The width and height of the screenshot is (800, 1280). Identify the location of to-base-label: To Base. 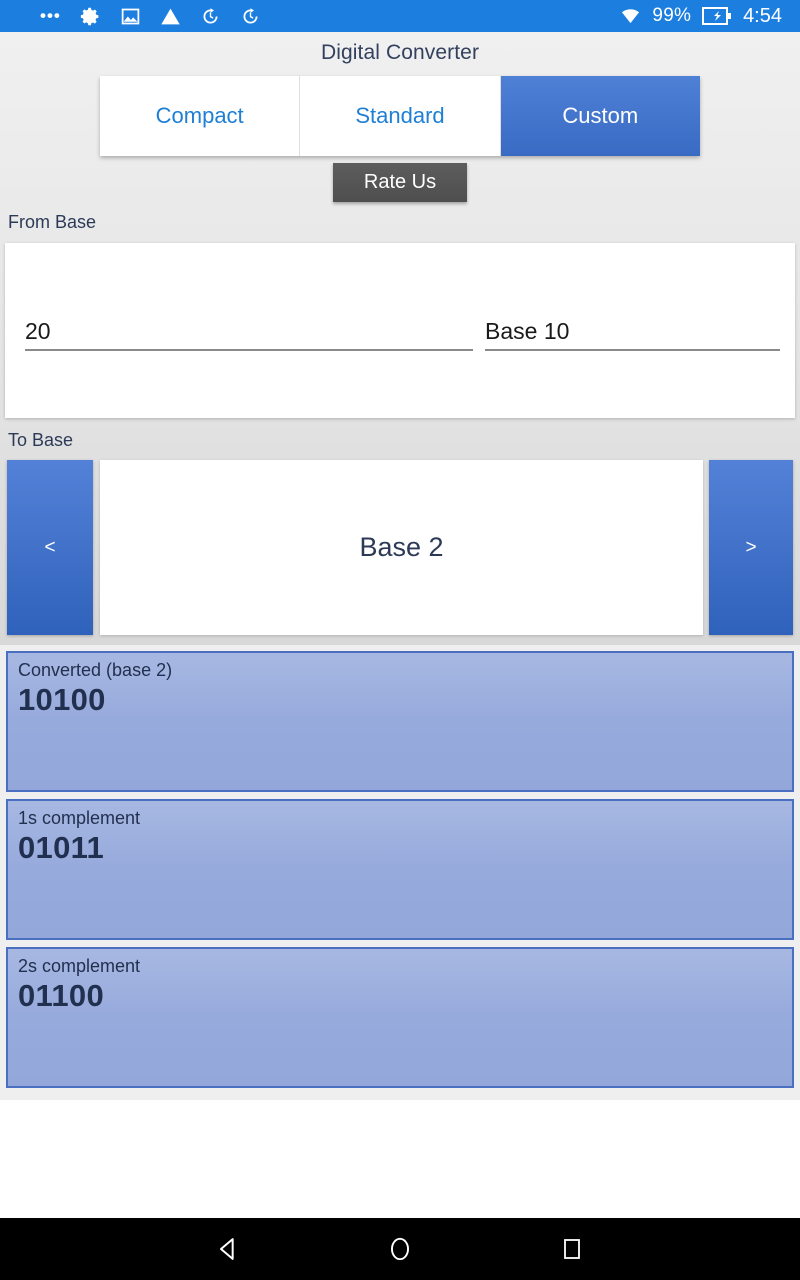
(41, 440).